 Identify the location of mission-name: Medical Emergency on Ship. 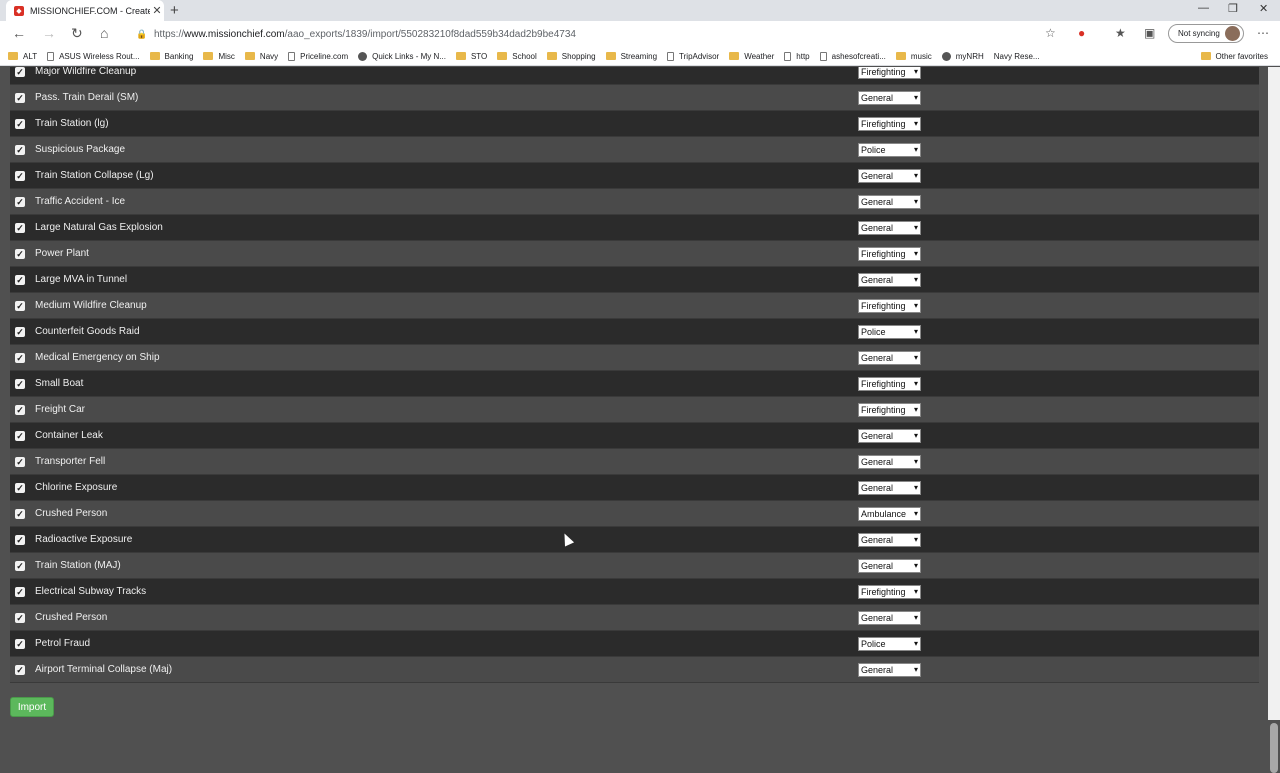
(97, 357).